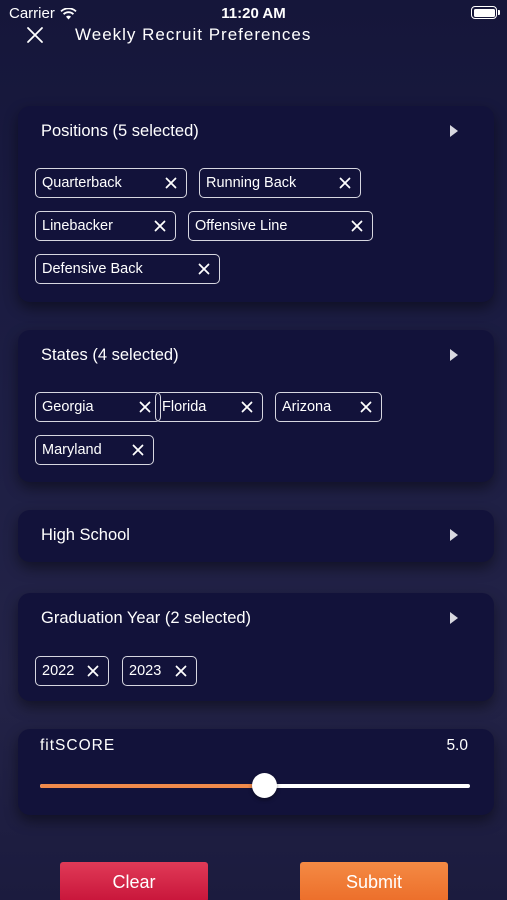  What do you see at coordinates (251, 183) in the screenshot?
I see `chip-label: Running Back` at bounding box center [251, 183].